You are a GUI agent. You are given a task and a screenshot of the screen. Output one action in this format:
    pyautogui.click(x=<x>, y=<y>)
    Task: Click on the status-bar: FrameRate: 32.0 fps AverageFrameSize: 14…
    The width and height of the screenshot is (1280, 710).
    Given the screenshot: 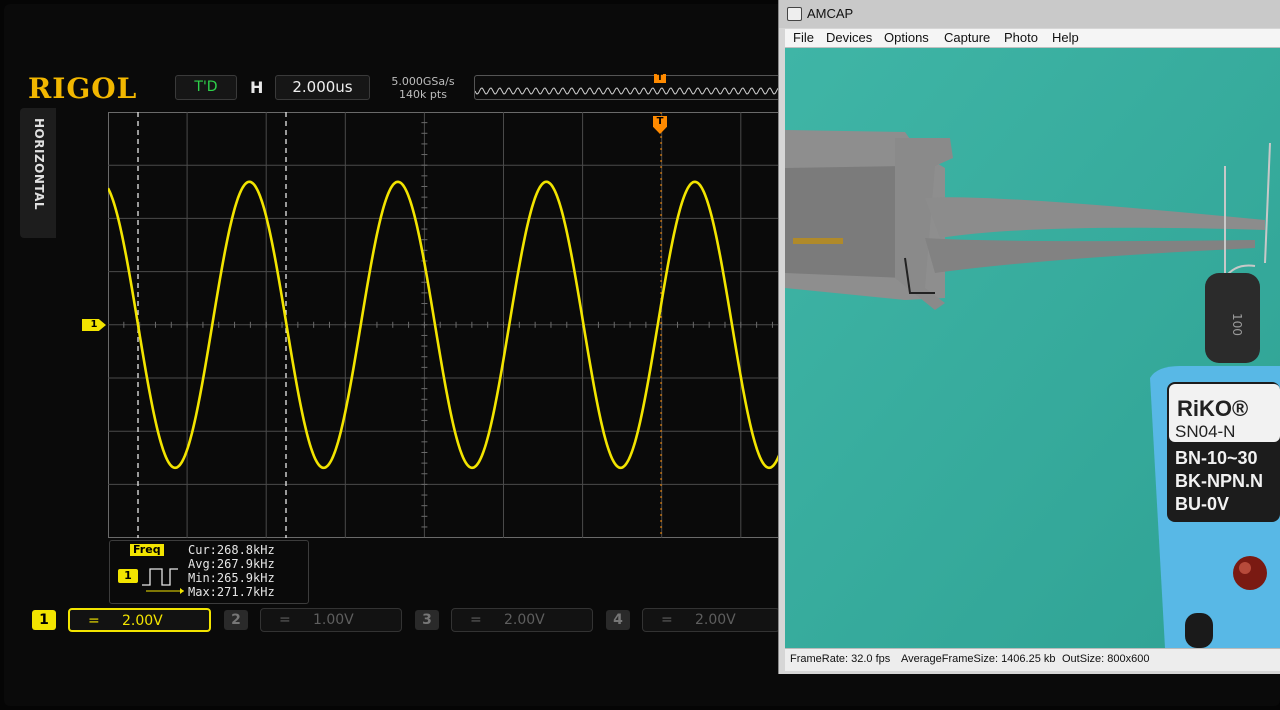 What is the action you would take?
    pyautogui.click(x=1032, y=659)
    